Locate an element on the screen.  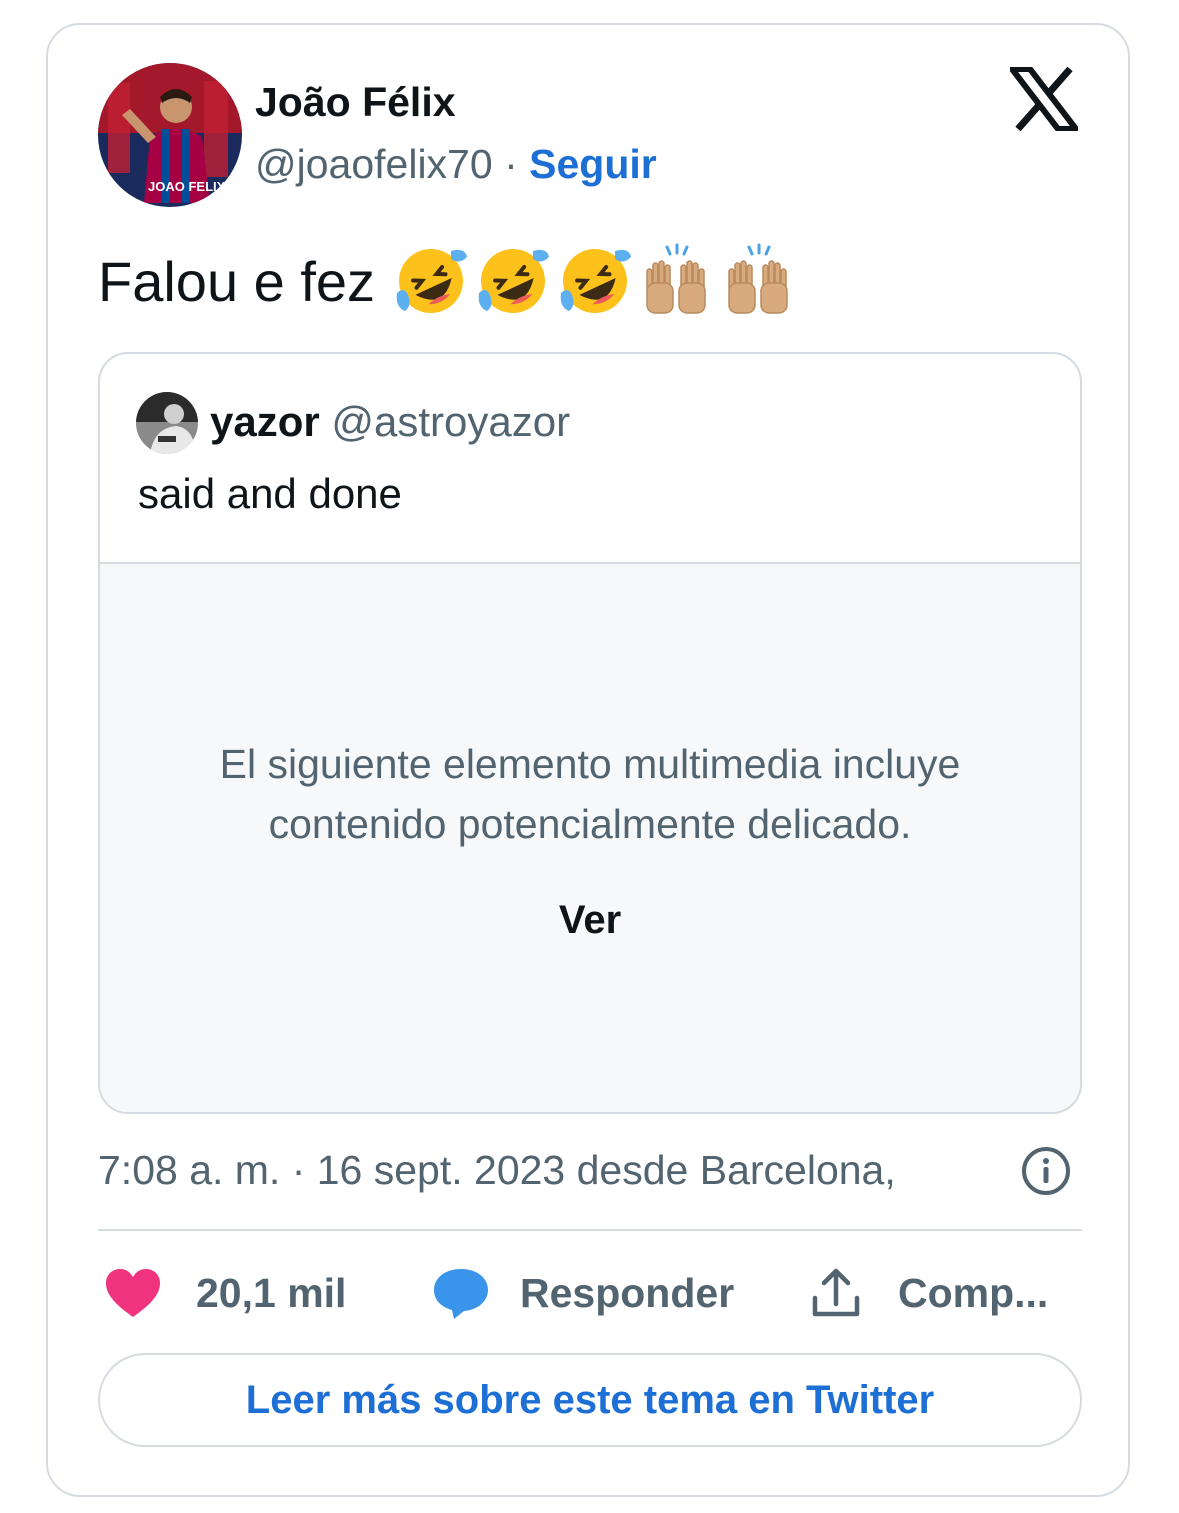
quoted-author-avatar is located at coordinates (167, 423).